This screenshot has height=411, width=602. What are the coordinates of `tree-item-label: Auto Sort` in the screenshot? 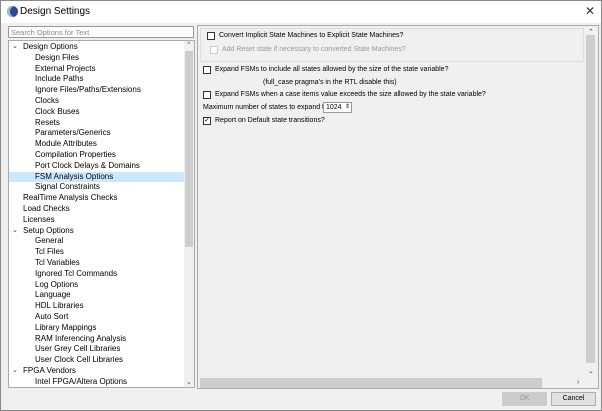 It's located at (52, 316).